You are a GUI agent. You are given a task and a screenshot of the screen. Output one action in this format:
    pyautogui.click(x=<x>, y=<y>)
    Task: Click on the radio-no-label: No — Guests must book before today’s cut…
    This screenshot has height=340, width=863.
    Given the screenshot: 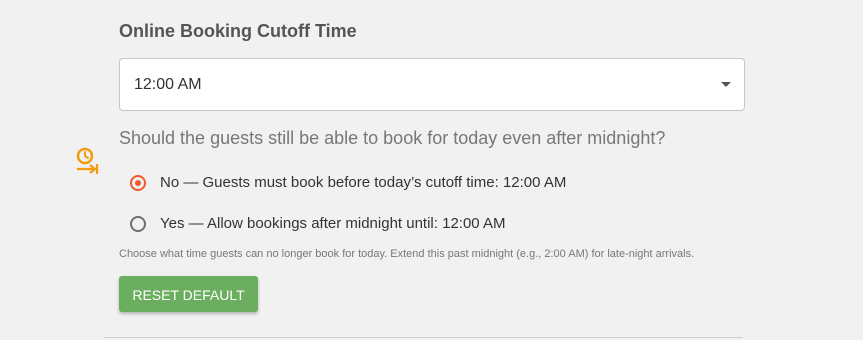 What is the action you would take?
    pyautogui.click(x=363, y=182)
    